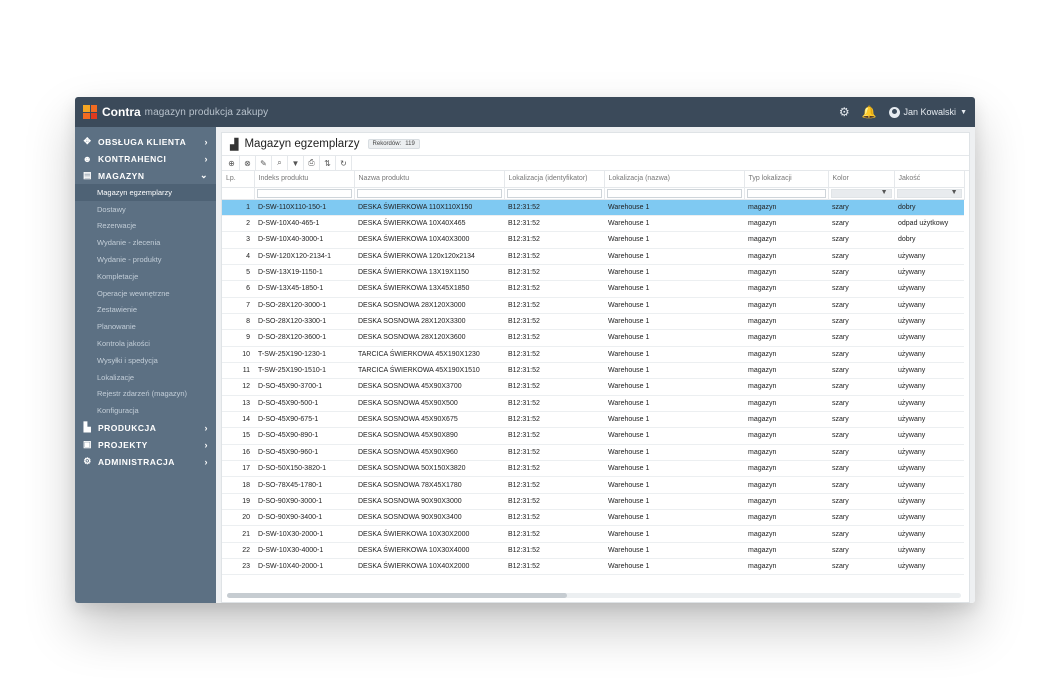 This screenshot has width=1050, height=700. What do you see at coordinates (142, 141) in the screenshot?
I see `sidebar-section-label: OBSŁUGA KLIENTA` at bounding box center [142, 141].